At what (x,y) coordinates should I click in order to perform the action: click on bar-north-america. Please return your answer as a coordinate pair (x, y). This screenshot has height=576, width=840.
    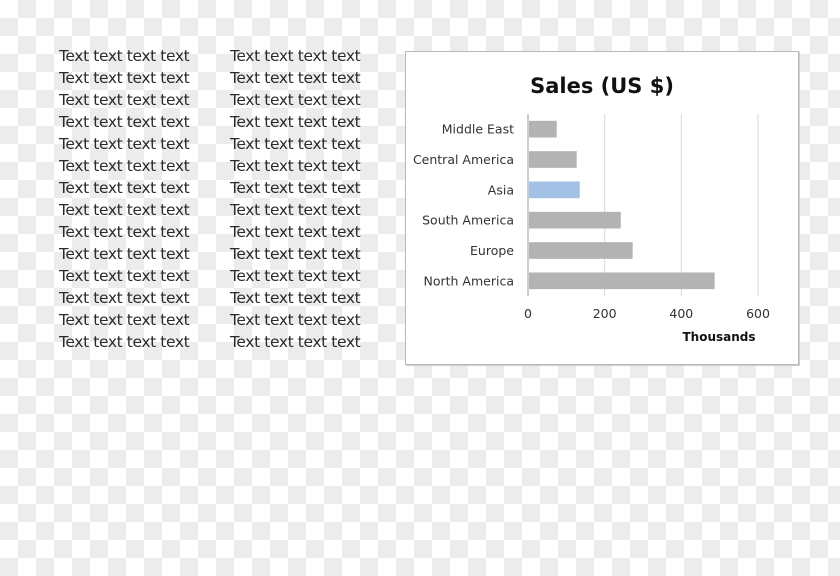
    Looking at the image, I should click on (622, 281).